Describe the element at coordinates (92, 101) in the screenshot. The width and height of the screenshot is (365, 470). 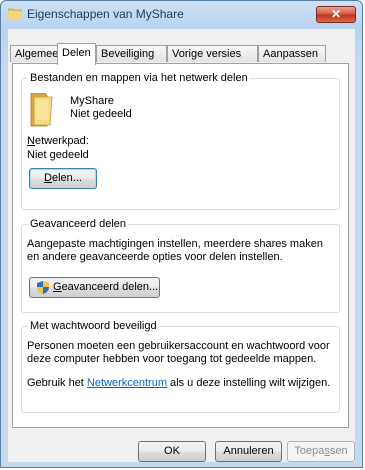
I see `folder-name: MyShare` at that location.